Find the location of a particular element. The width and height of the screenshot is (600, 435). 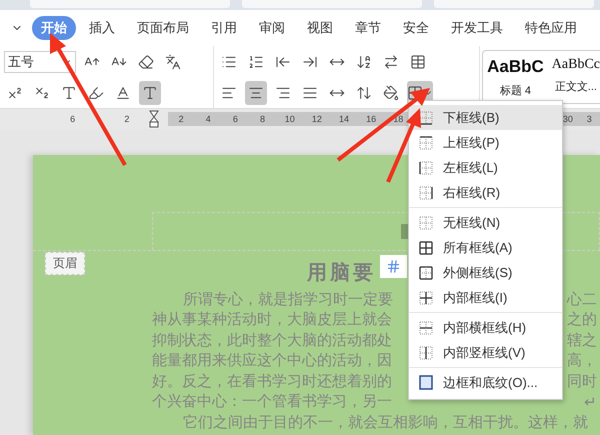

ruler-number: 8 is located at coordinates (262, 119).